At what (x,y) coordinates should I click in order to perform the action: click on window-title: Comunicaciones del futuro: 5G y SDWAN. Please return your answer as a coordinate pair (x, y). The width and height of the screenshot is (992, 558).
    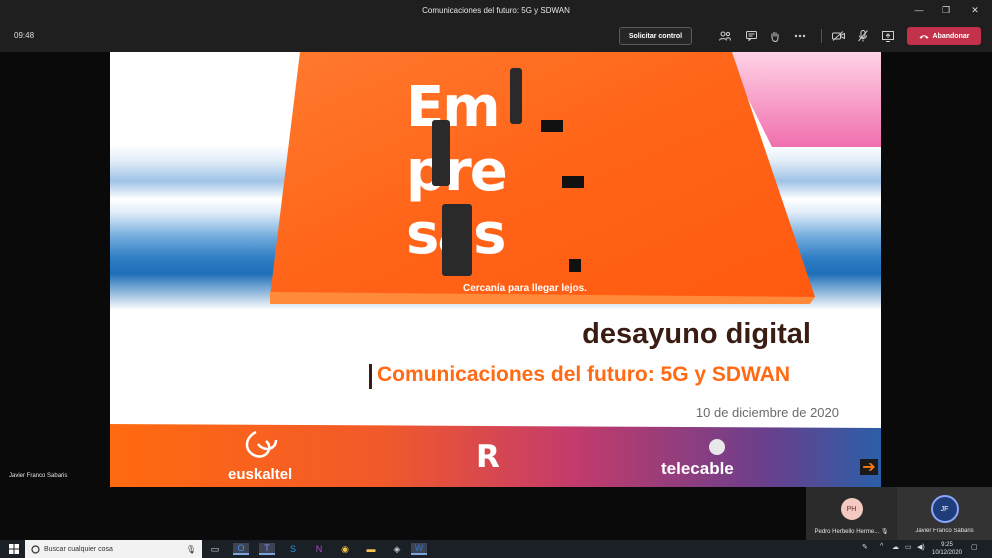
    Looking at the image, I should click on (496, 10).